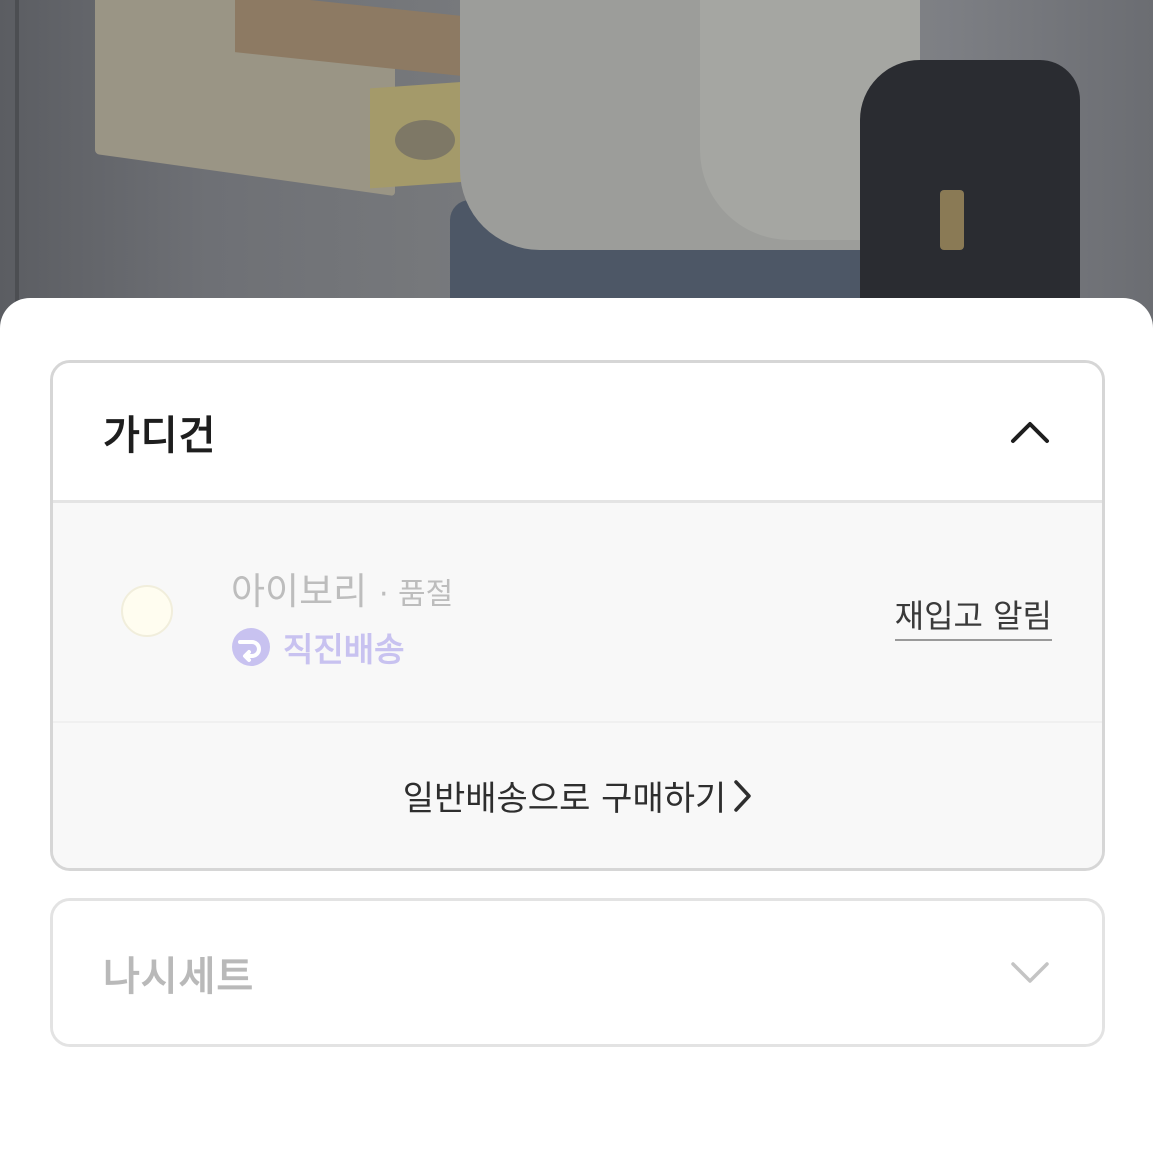  I want to click on option-group-header: 가디건, so click(577, 433).